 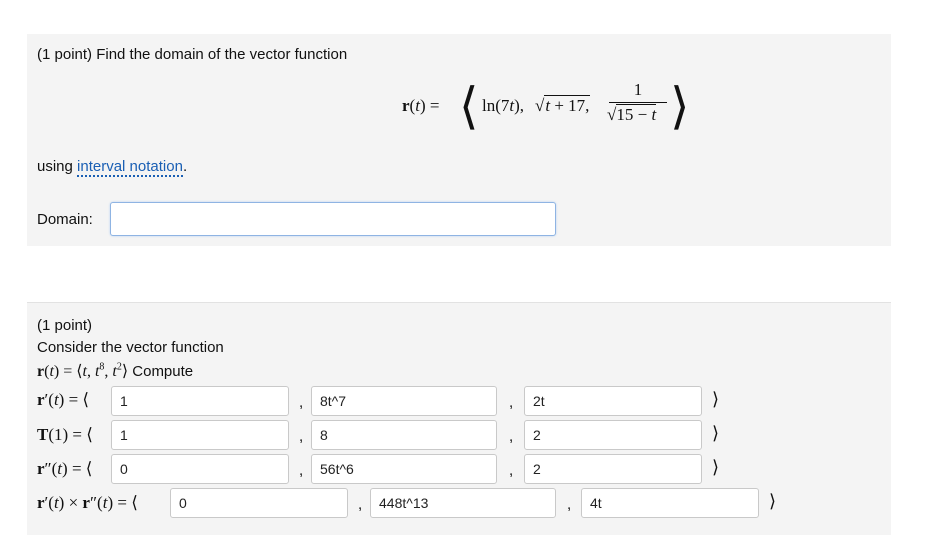 What do you see at coordinates (130, 167) in the screenshot?
I see `interval-notation-link: interval notation` at bounding box center [130, 167].